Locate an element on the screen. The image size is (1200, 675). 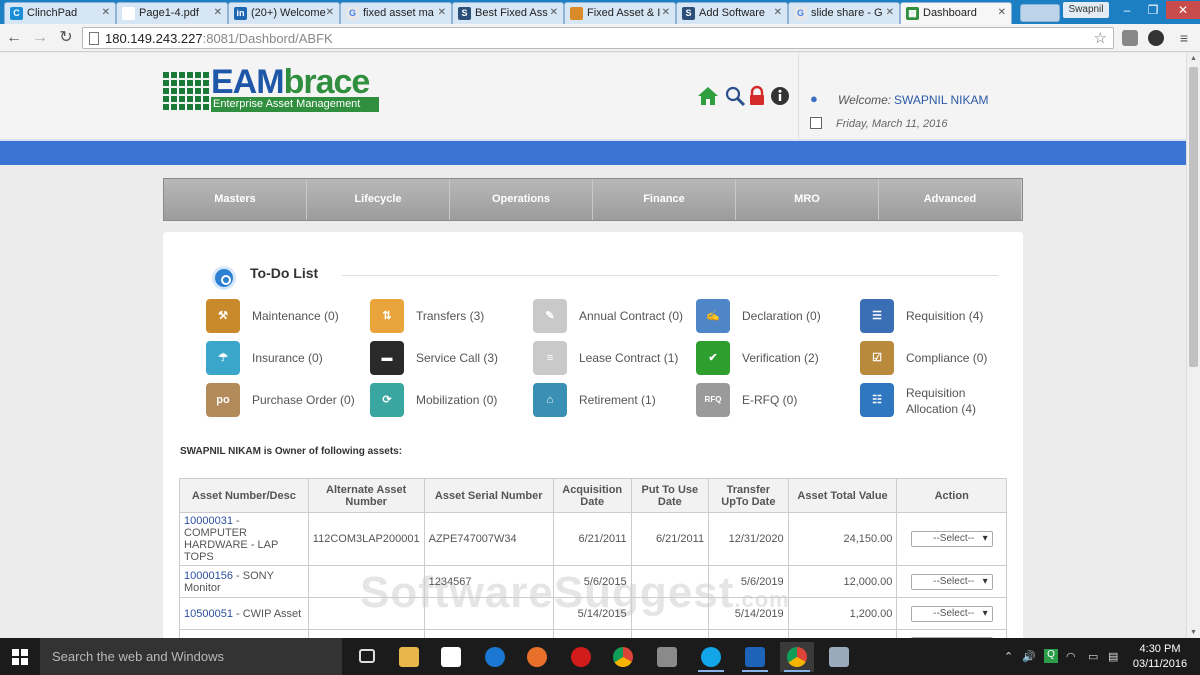
snipping-tool-icon is located at coordinates (839, 657).